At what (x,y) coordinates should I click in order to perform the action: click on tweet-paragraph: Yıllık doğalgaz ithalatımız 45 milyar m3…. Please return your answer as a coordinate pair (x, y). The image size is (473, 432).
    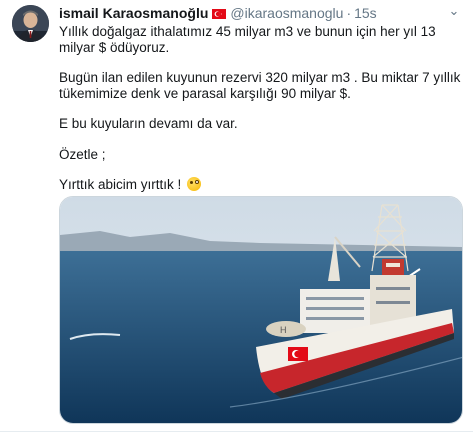
    Looking at the image, I should click on (247, 39).